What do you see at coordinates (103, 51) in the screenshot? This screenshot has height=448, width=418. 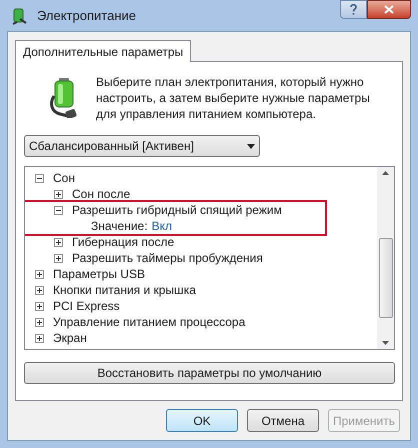 I see `tab: Дополнительные параметры` at bounding box center [103, 51].